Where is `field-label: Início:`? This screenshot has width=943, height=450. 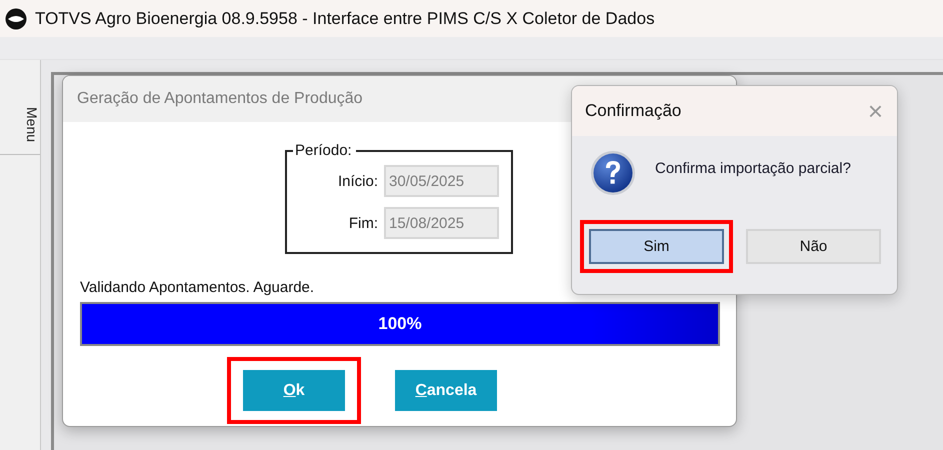 field-label: Início: is located at coordinates (358, 181).